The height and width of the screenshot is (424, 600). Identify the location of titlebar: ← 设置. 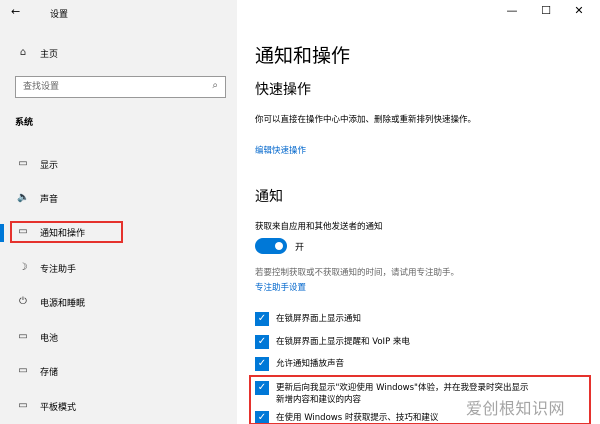
(118, 13).